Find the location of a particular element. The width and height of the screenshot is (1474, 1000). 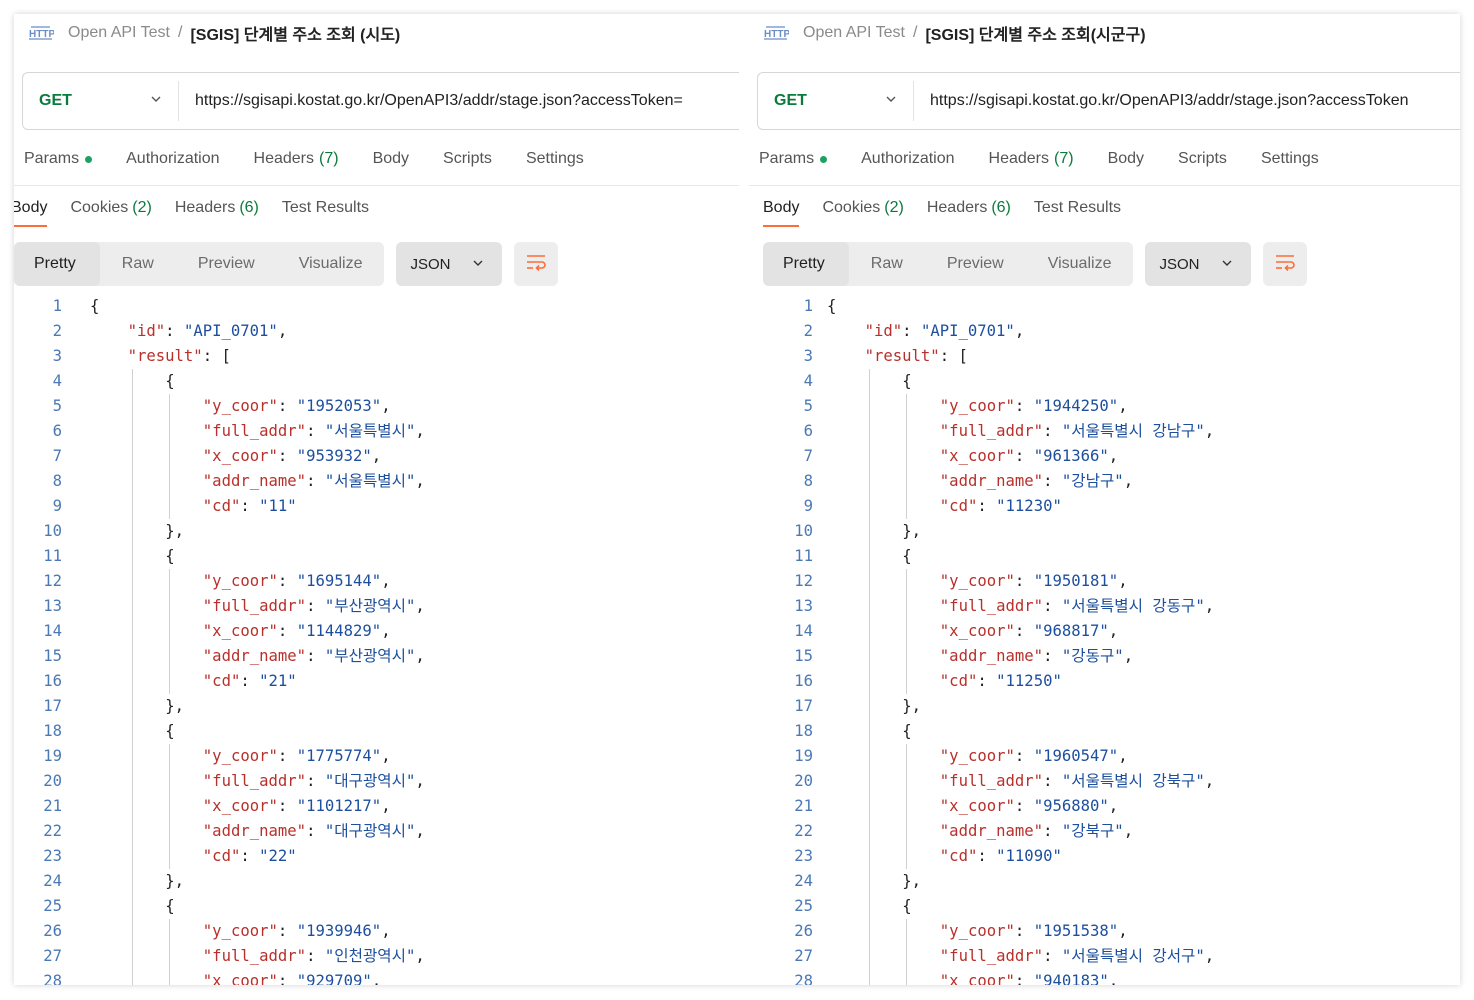

code-text: "x_coor": "956880", is located at coordinates (1029, 806).